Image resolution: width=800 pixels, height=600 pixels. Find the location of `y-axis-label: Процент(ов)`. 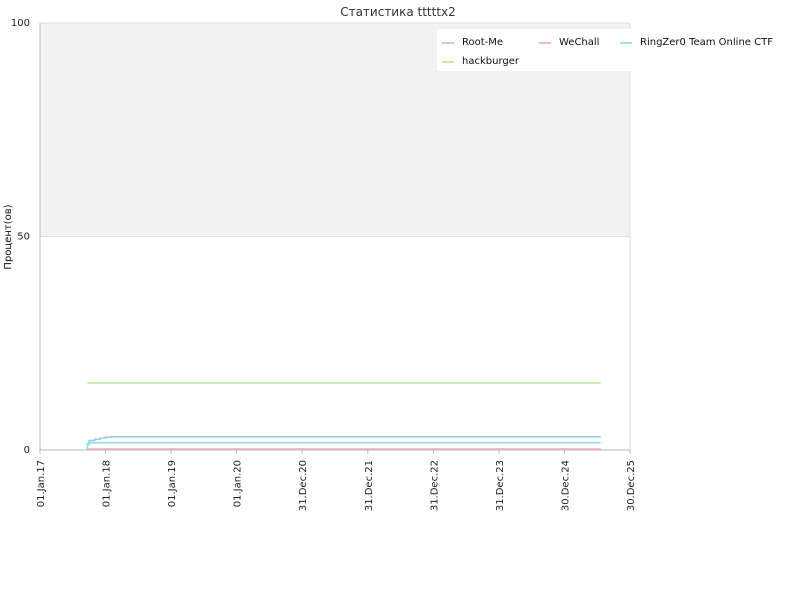

y-axis-label: Процент(ов) is located at coordinates (8, 236).